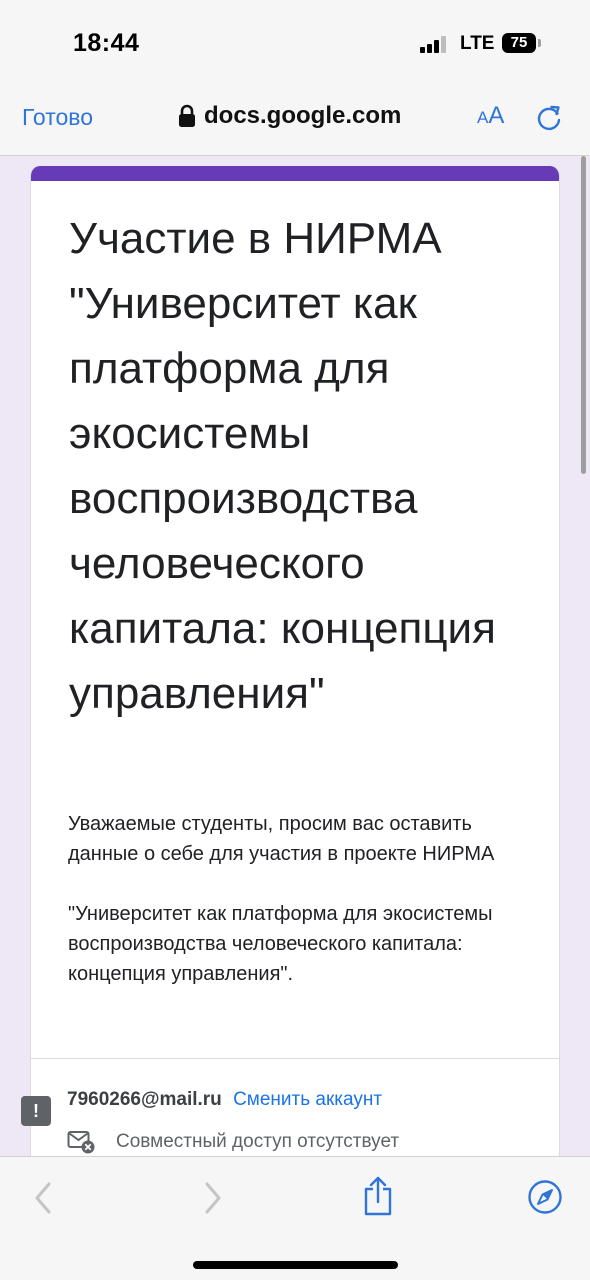 The height and width of the screenshot is (1280, 590). Describe the element at coordinates (477, 43) in the screenshot. I see `network-type: LTE` at that location.